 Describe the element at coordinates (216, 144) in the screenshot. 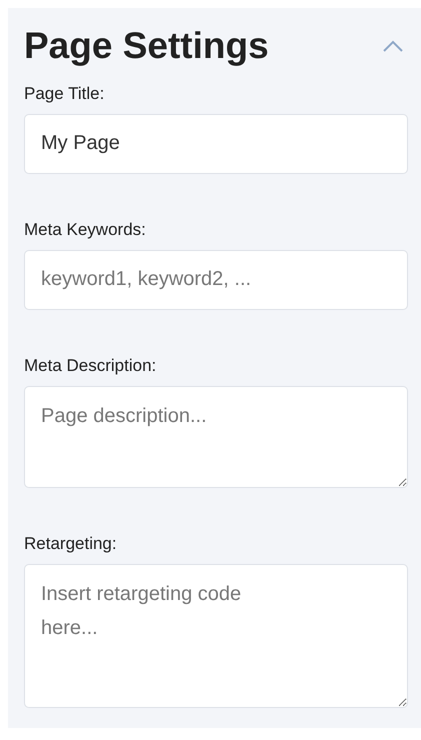

I see `text-field: My Page` at that location.